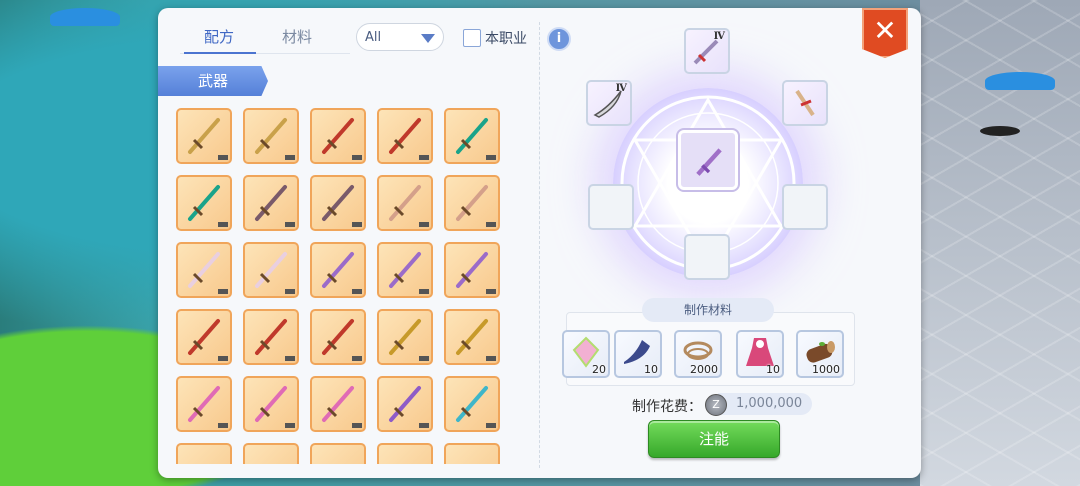  I want to click on material-count: 2000, so click(704, 369).